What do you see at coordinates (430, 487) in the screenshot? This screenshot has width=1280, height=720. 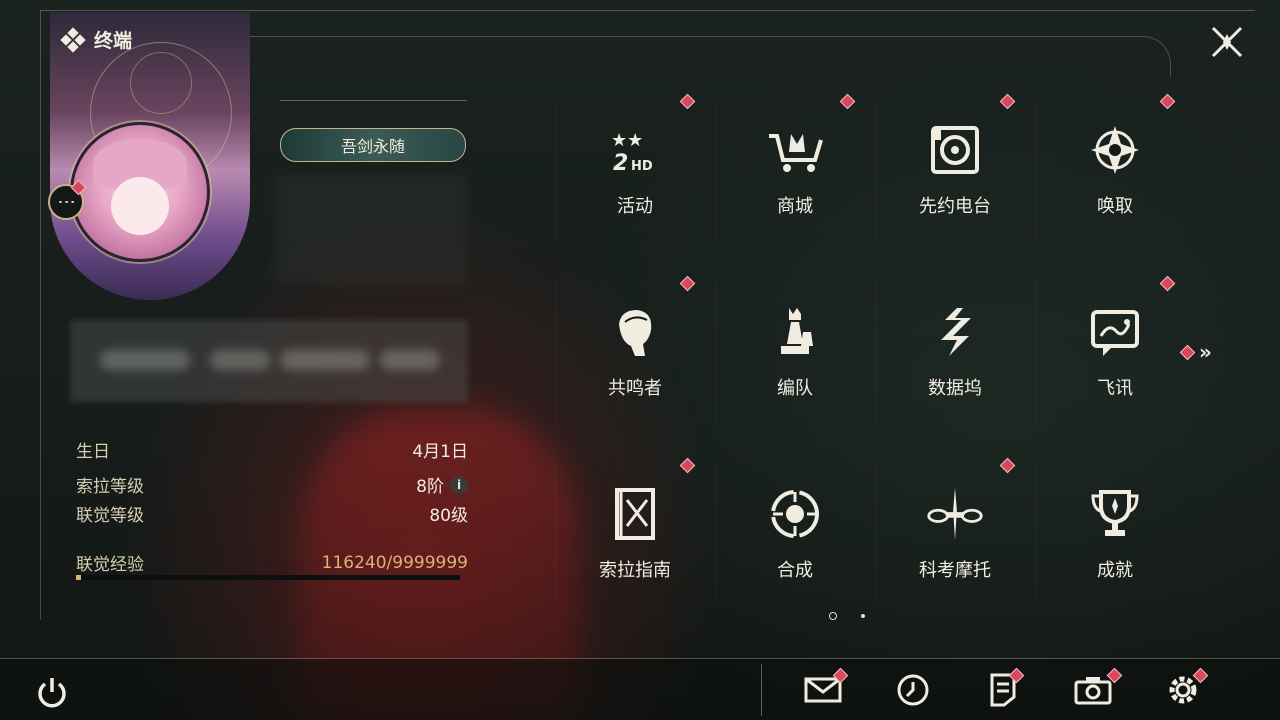 I see `stat-value-text: 8阶` at bounding box center [430, 487].